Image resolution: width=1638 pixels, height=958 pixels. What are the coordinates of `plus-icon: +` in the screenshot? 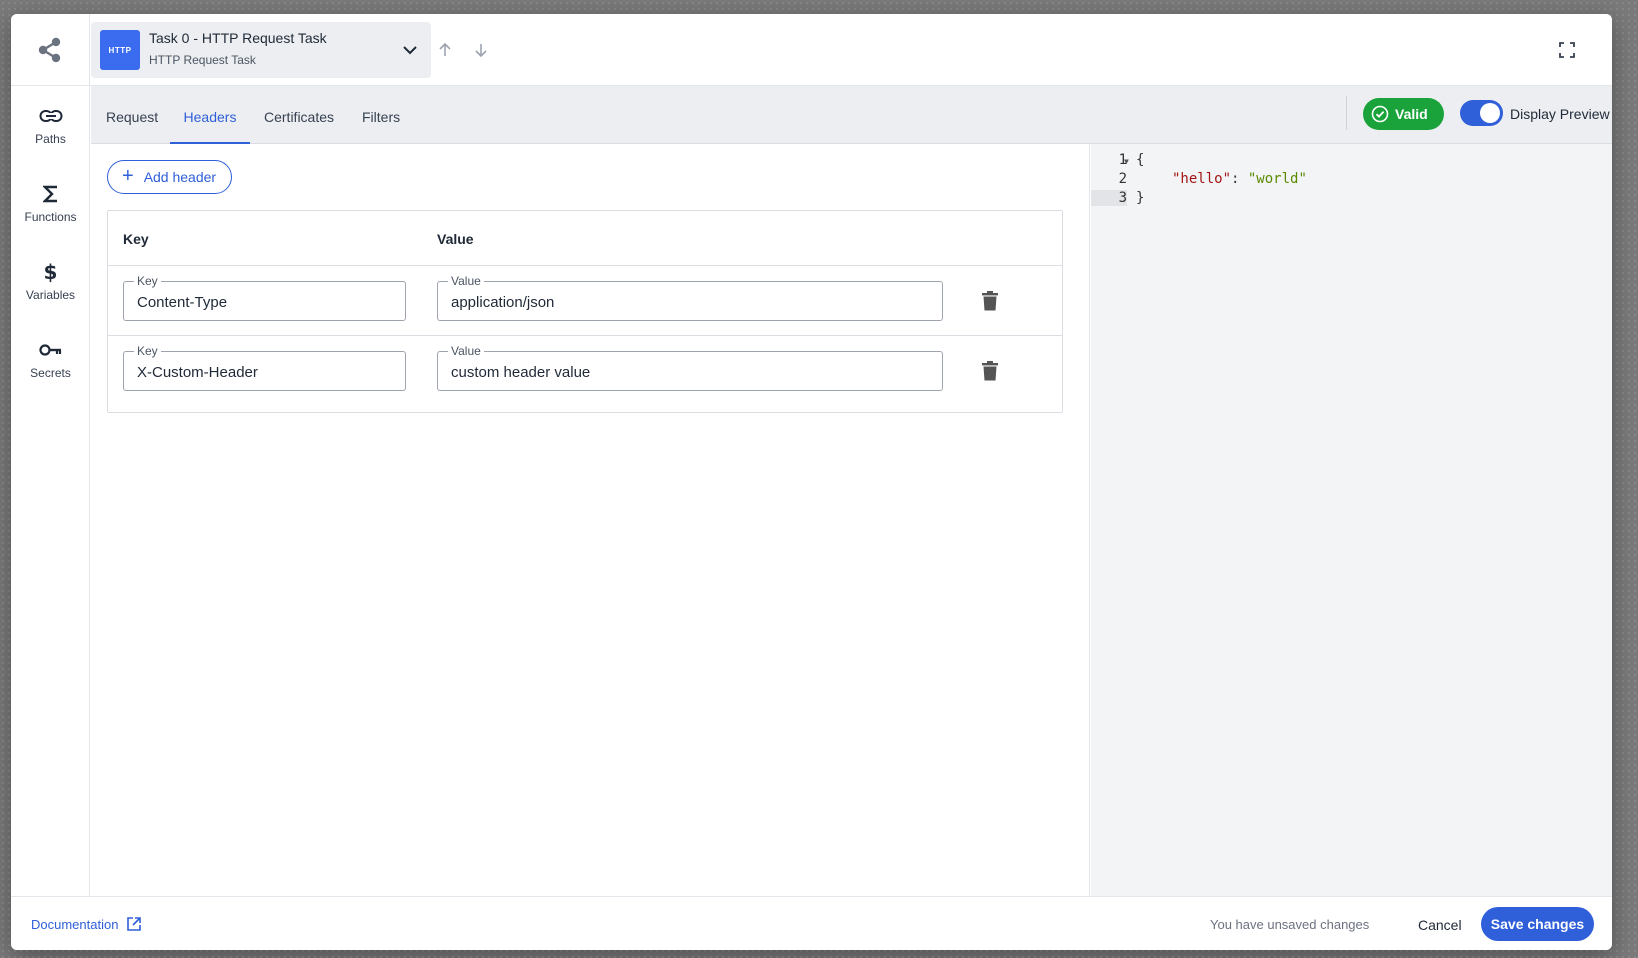 It's located at (128, 176).